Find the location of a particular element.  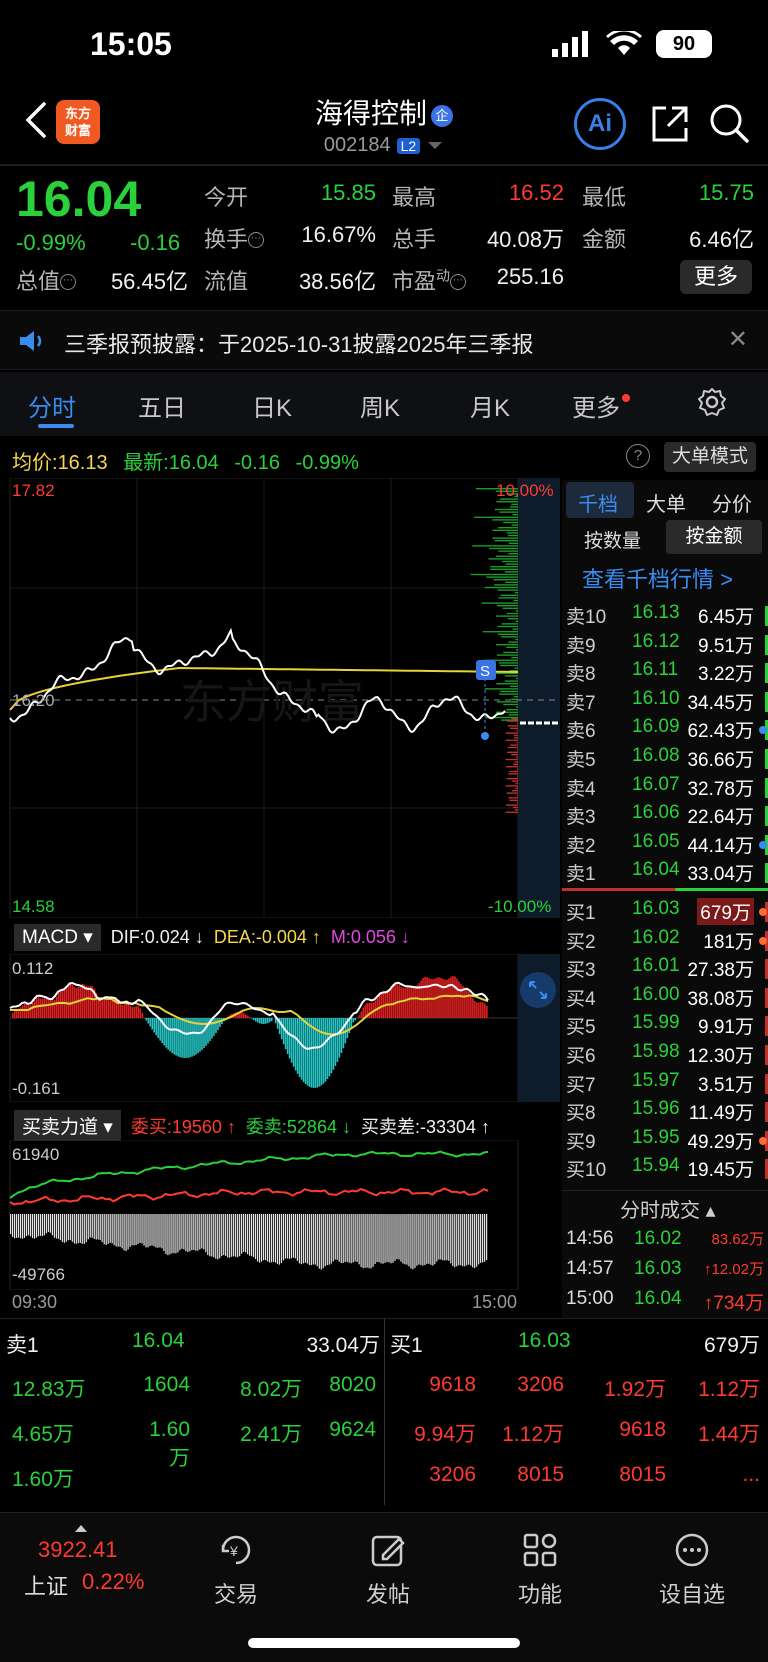

tick-row: 14:56 16.02 83.62万 is located at coordinates (665, 1242).